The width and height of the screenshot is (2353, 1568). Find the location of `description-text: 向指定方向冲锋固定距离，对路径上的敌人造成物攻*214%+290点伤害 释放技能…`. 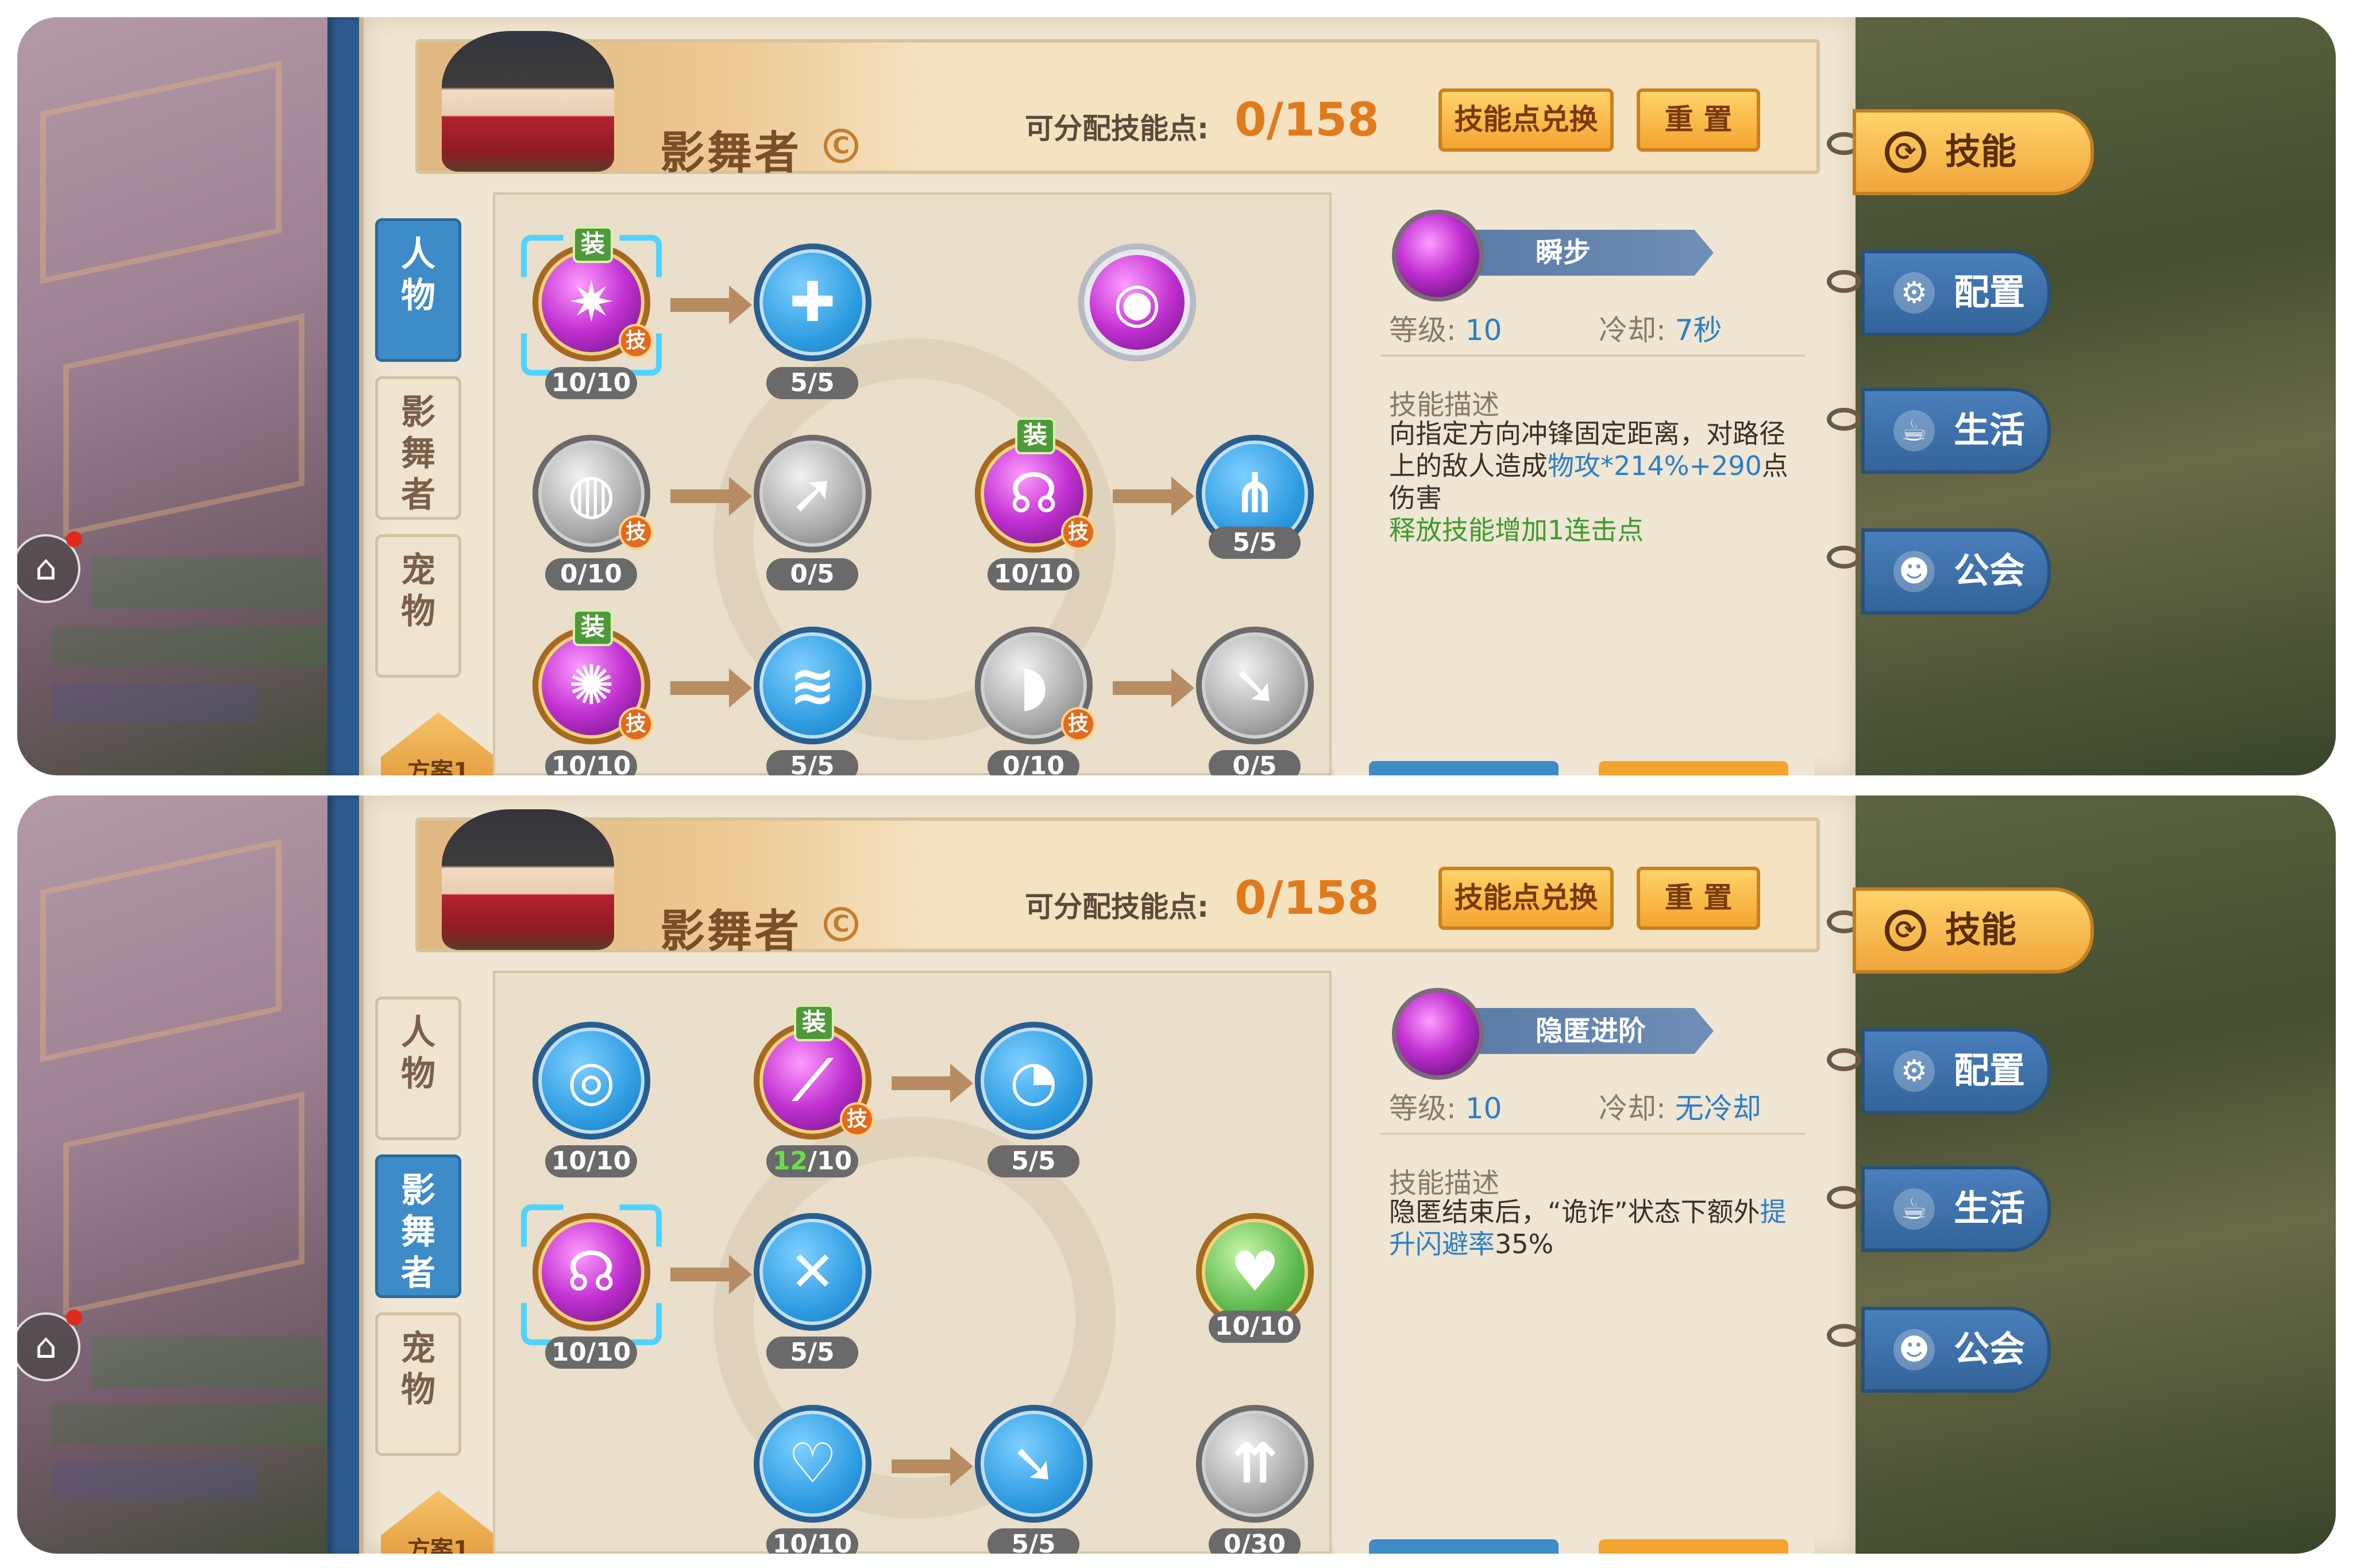

description-text: 向指定方向冲锋固定距离，对路径上的敌人造成物攻*214%+290点伤害 释放技能… is located at coordinates (1590, 482).